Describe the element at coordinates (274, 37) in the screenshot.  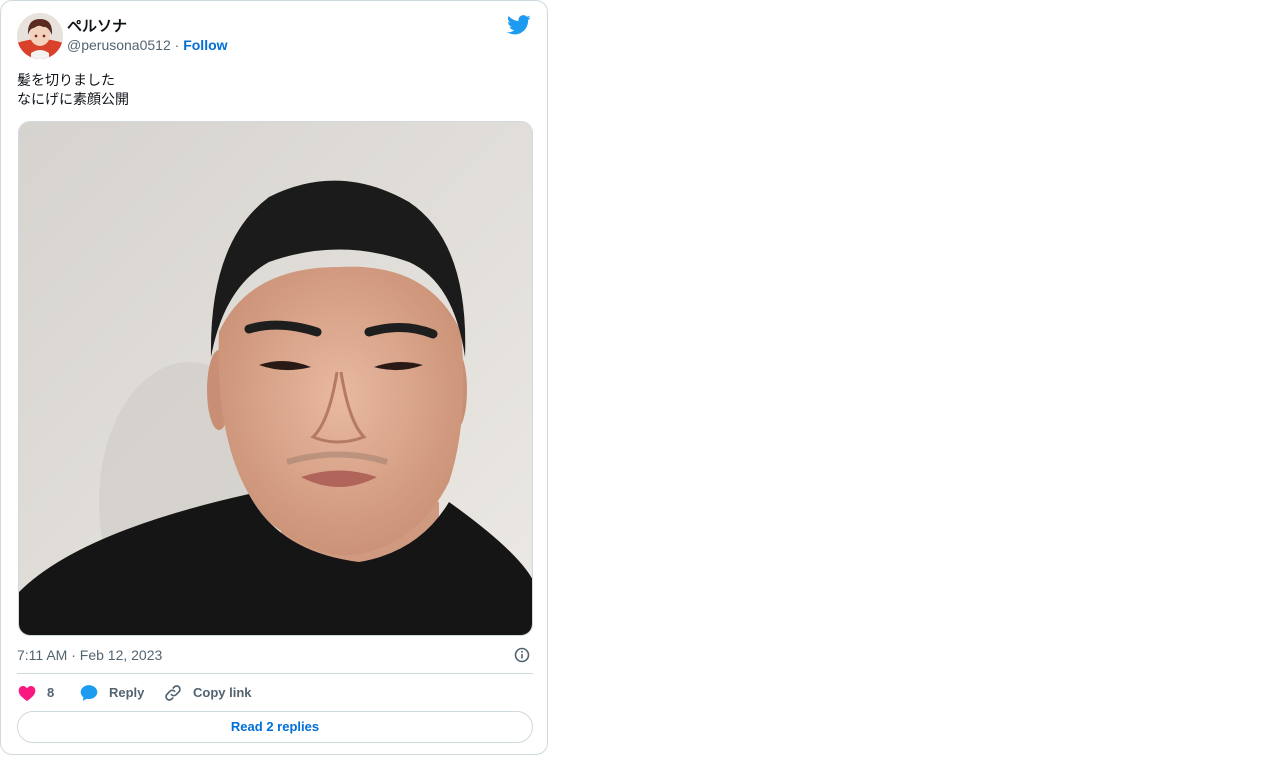
I see `tweet-header: ペルソナ @perusona0512 · Follow` at that location.